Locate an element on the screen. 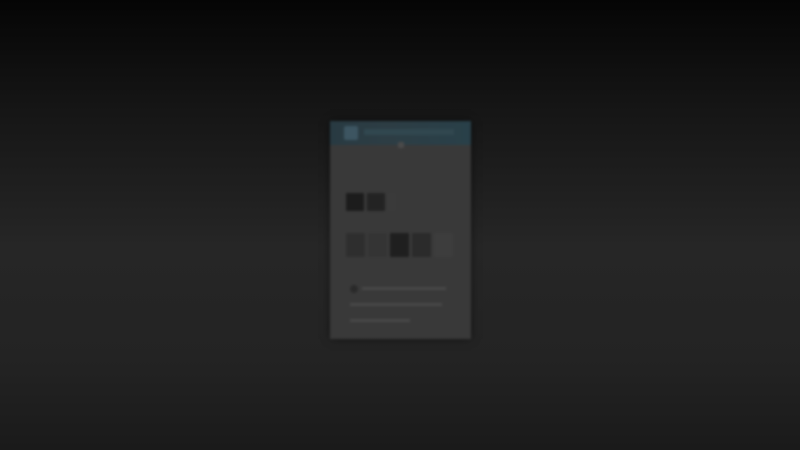 This screenshot has width=800, height=450. info-block is located at coordinates (398, 306).